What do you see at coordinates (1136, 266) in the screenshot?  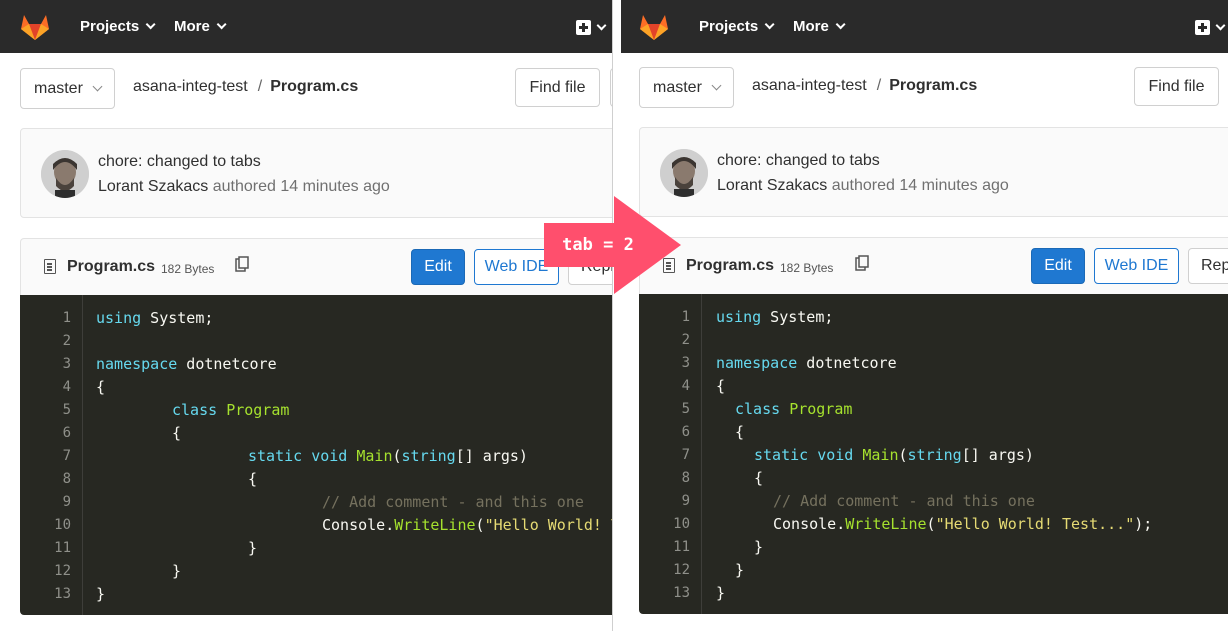 I see `web-ide-button: Web IDE` at bounding box center [1136, 266].